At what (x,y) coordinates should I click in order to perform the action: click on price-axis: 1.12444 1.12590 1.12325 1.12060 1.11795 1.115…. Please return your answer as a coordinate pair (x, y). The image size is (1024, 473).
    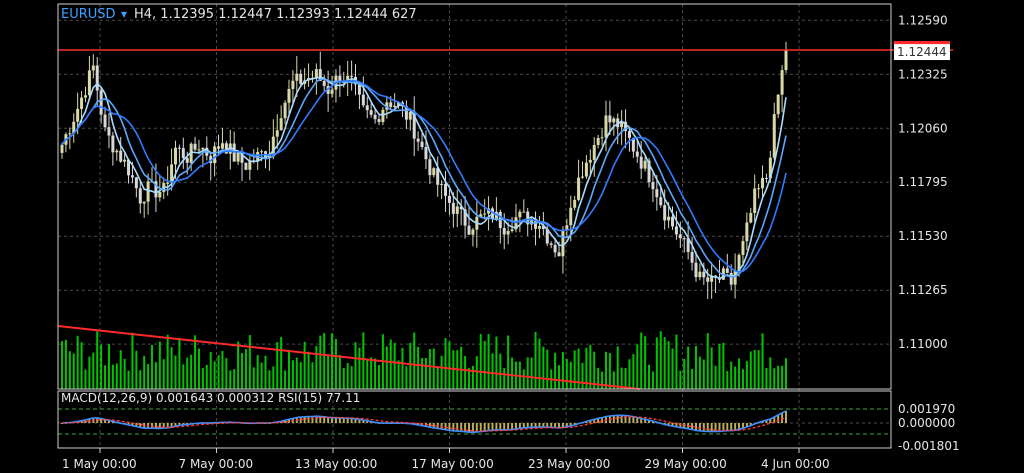
    Looking at the image, I should click on (927, 233).